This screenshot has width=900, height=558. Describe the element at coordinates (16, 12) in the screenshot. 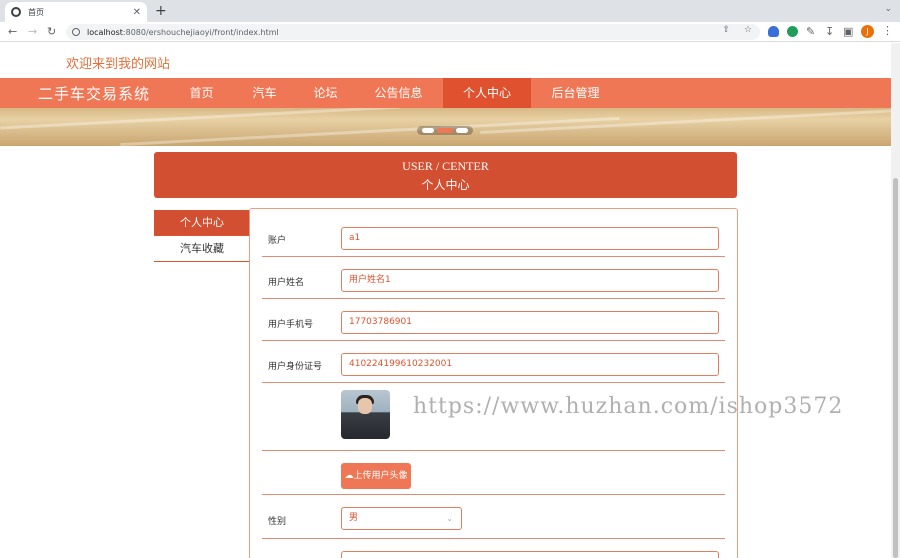

I see `globe-icon` at that location.